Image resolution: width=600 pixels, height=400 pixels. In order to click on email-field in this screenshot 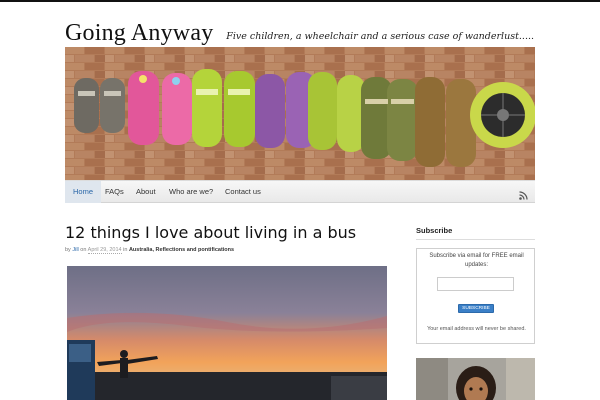, I will do `click(475, 284)`.